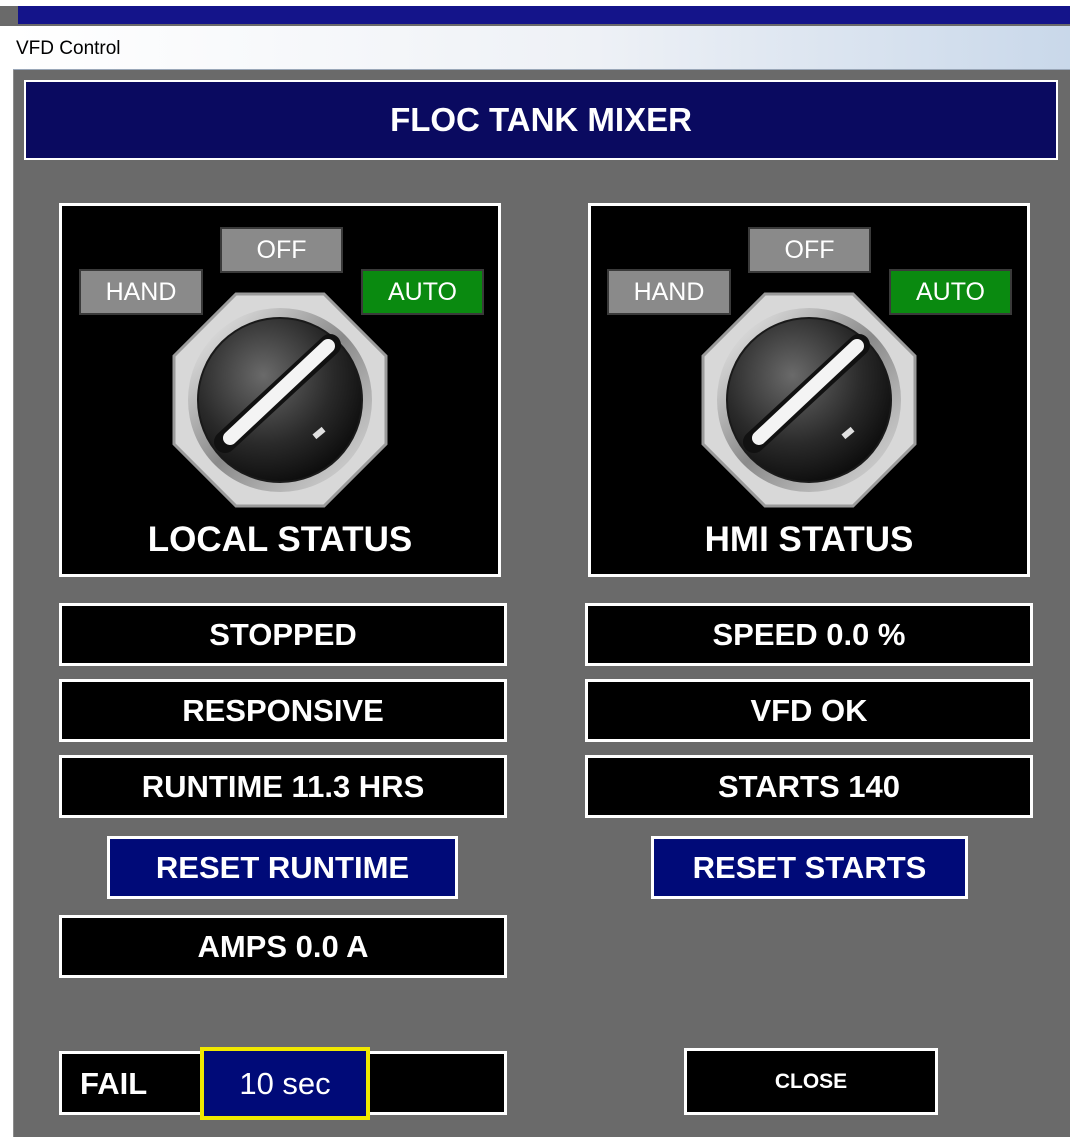 The height and width of the screenshot is (1137, 1070). Describe the element at coordinates (541, 120) in the screenshot. I see `page-title: FLOC TANK MIXER` at that location.